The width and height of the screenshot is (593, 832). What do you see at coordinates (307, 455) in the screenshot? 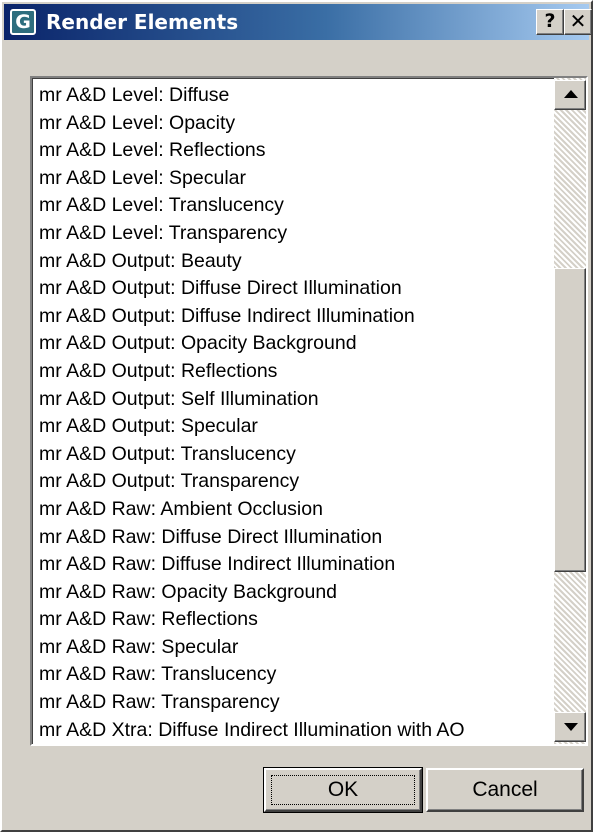
I see `list-item: mr A&D Output: Translucency` at bounding box center [307, 455].